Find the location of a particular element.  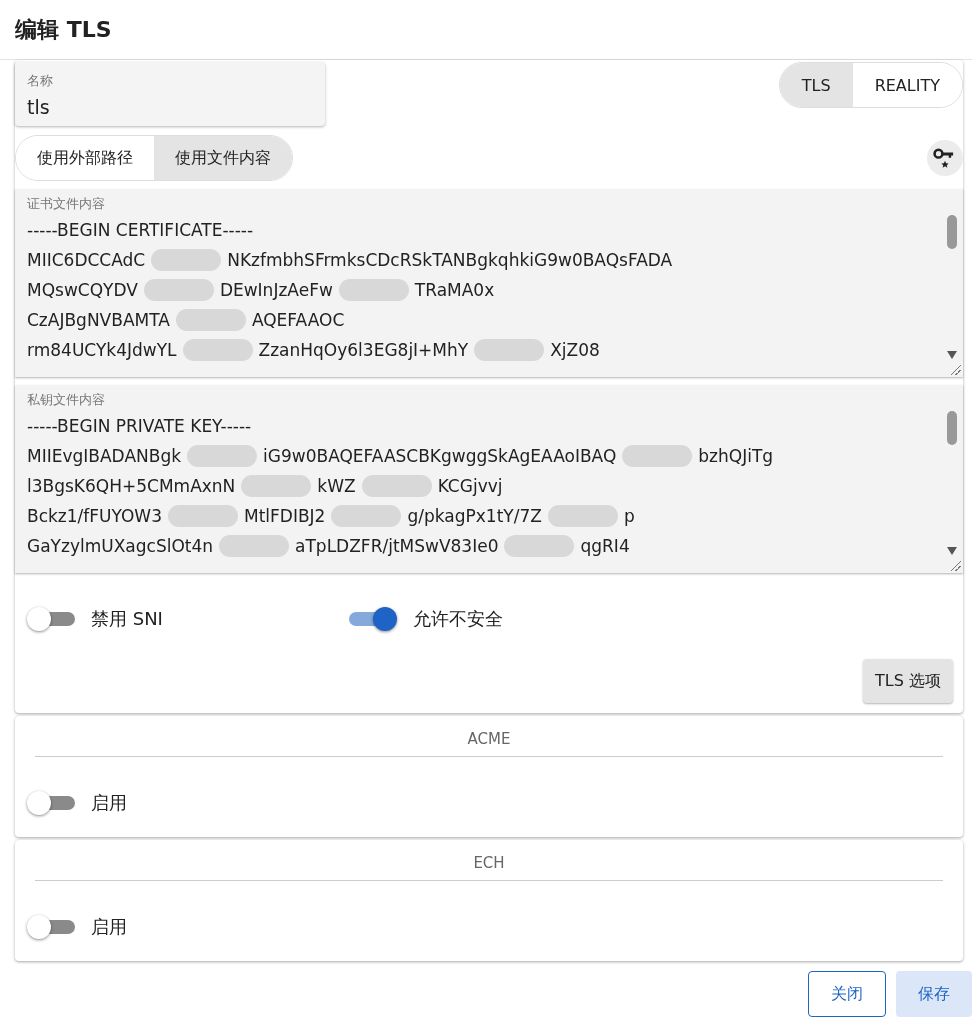

text-line: NKzfmbhSFrmksCDcRSkTANBgkqhkiG9w0BAQsFADA is located at coordinates (450, 260).